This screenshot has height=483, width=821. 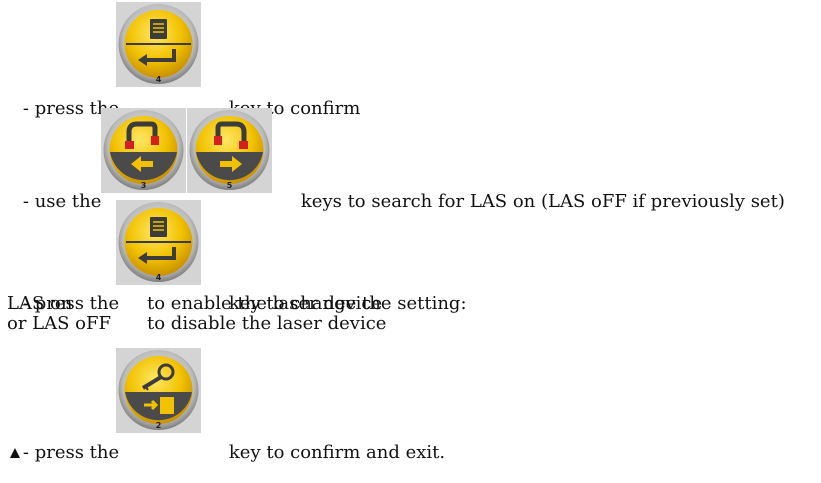 I want to click on option-value: LAS on, so click(x=40, y=303).